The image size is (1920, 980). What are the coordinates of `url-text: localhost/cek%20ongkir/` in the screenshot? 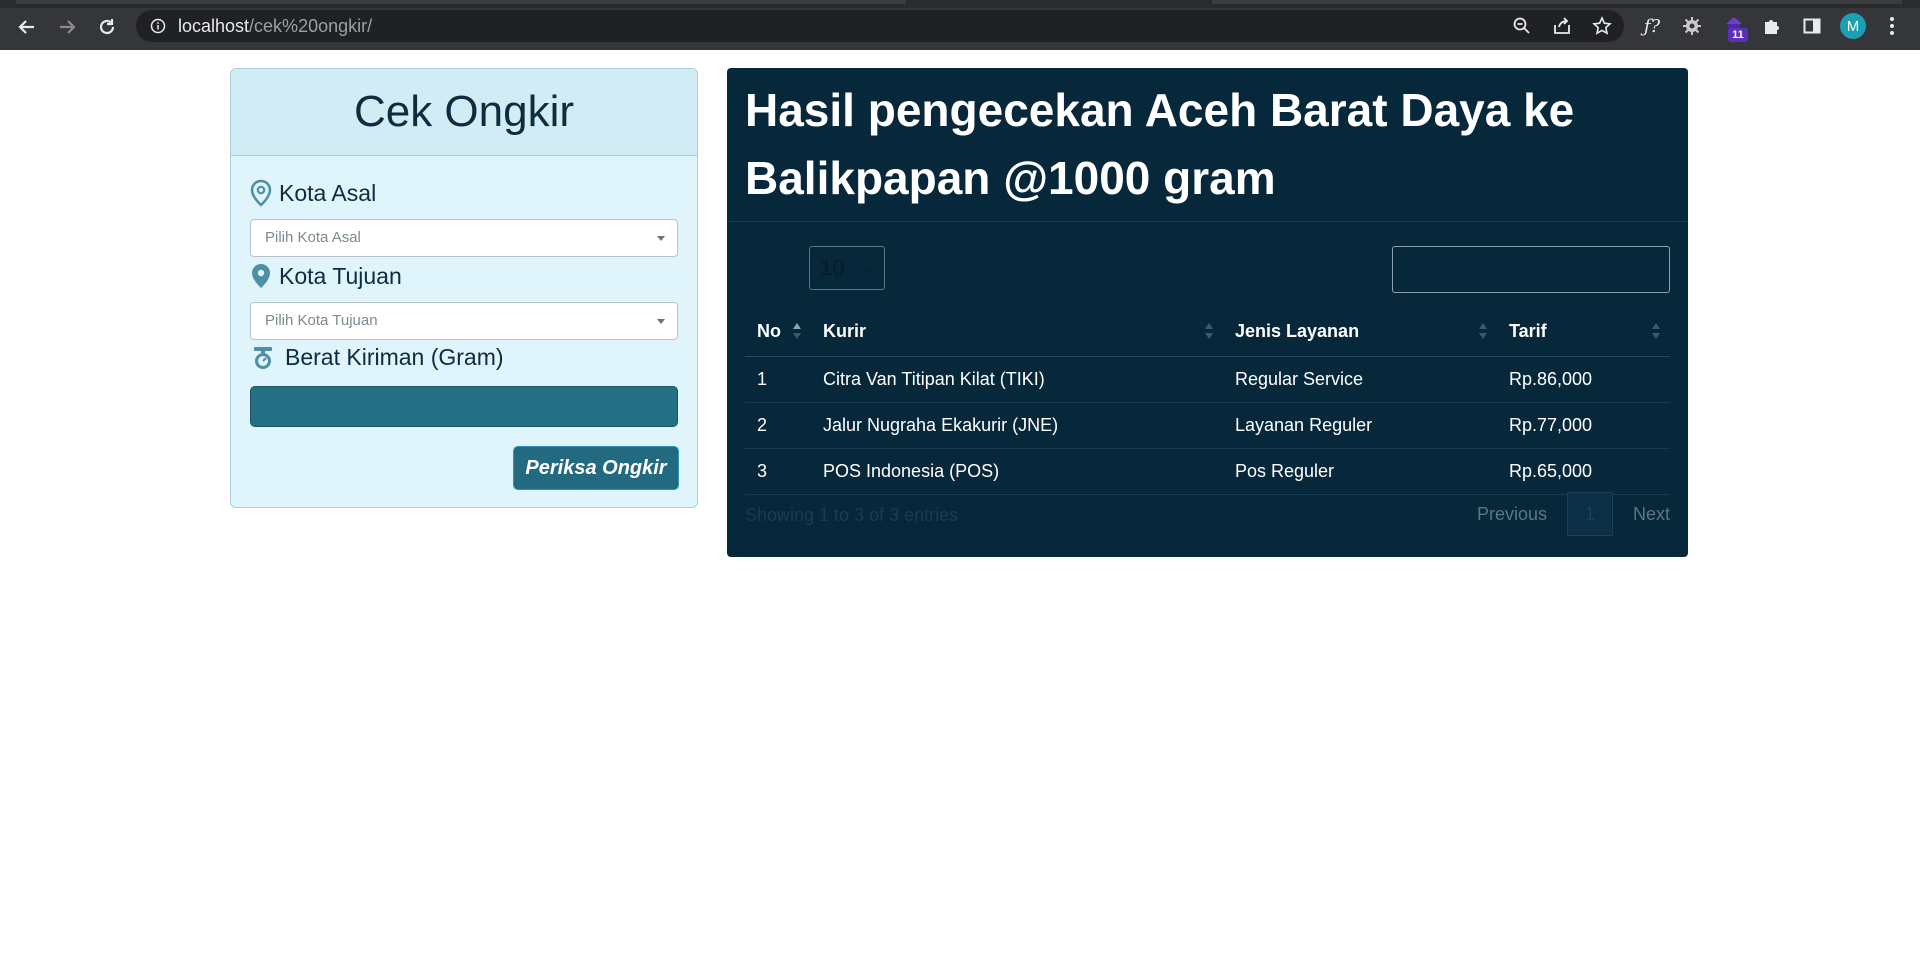 It's located at (275, 26).